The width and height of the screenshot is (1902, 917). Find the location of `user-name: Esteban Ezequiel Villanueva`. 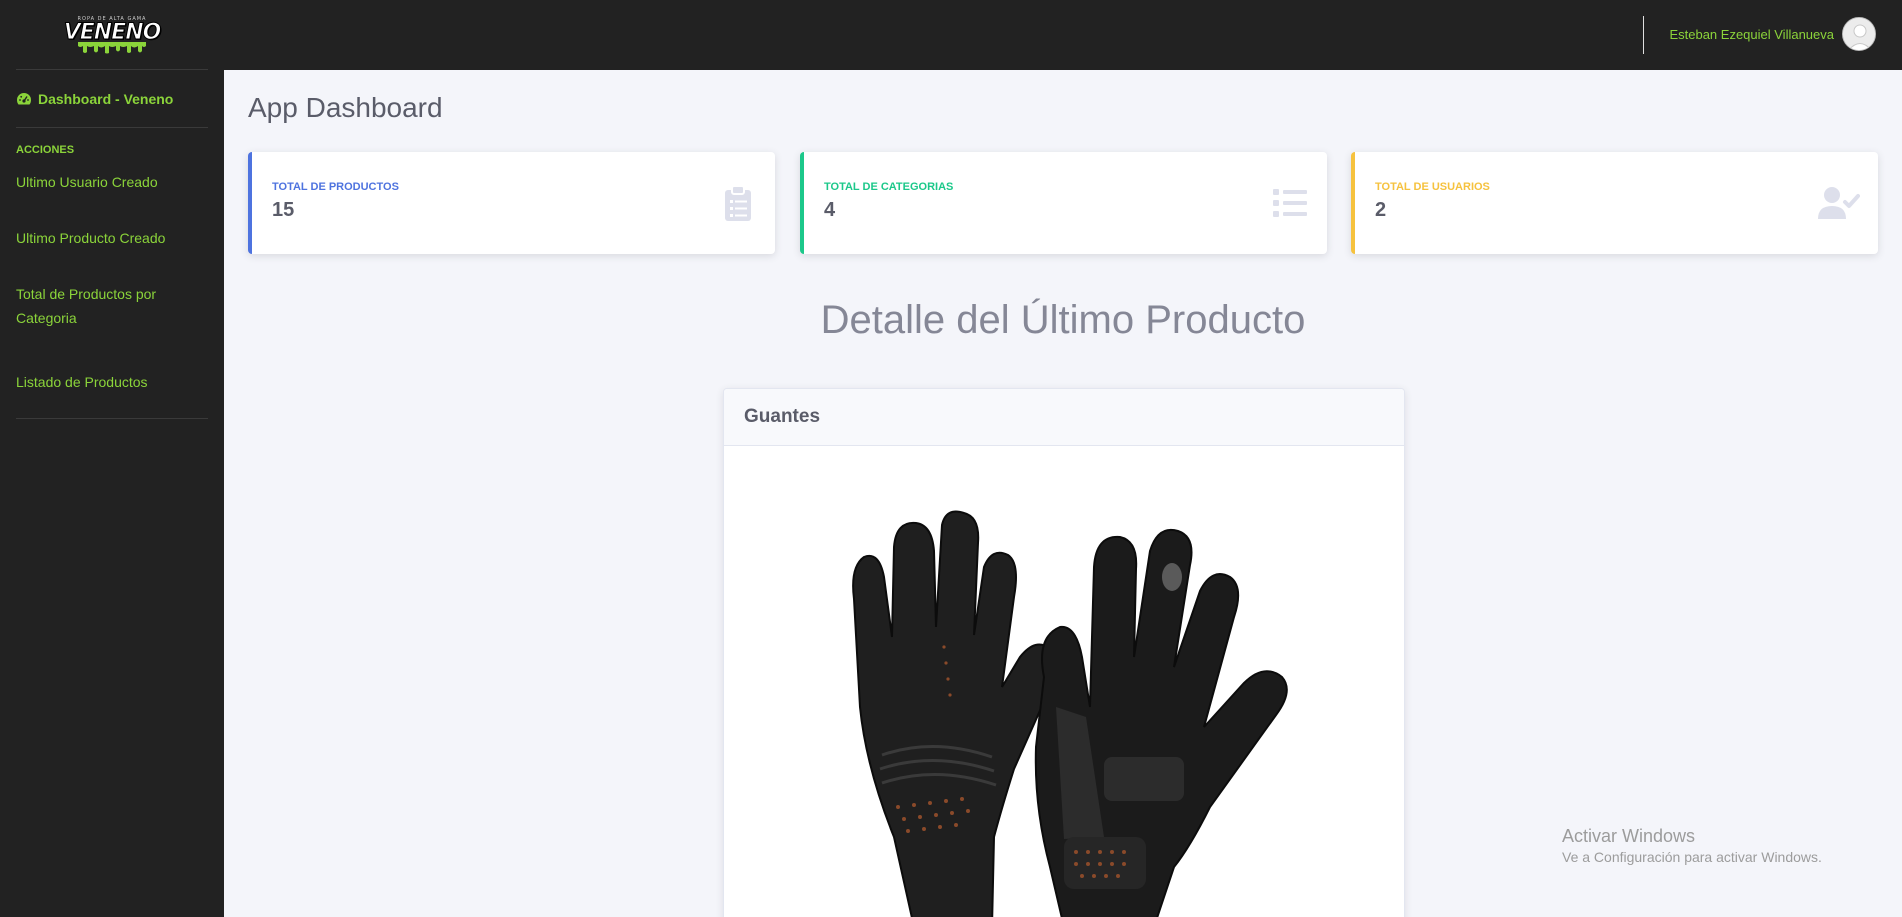

user-name: Esteban Ezequiel Villanueva is located at coordinates (1751, 34).